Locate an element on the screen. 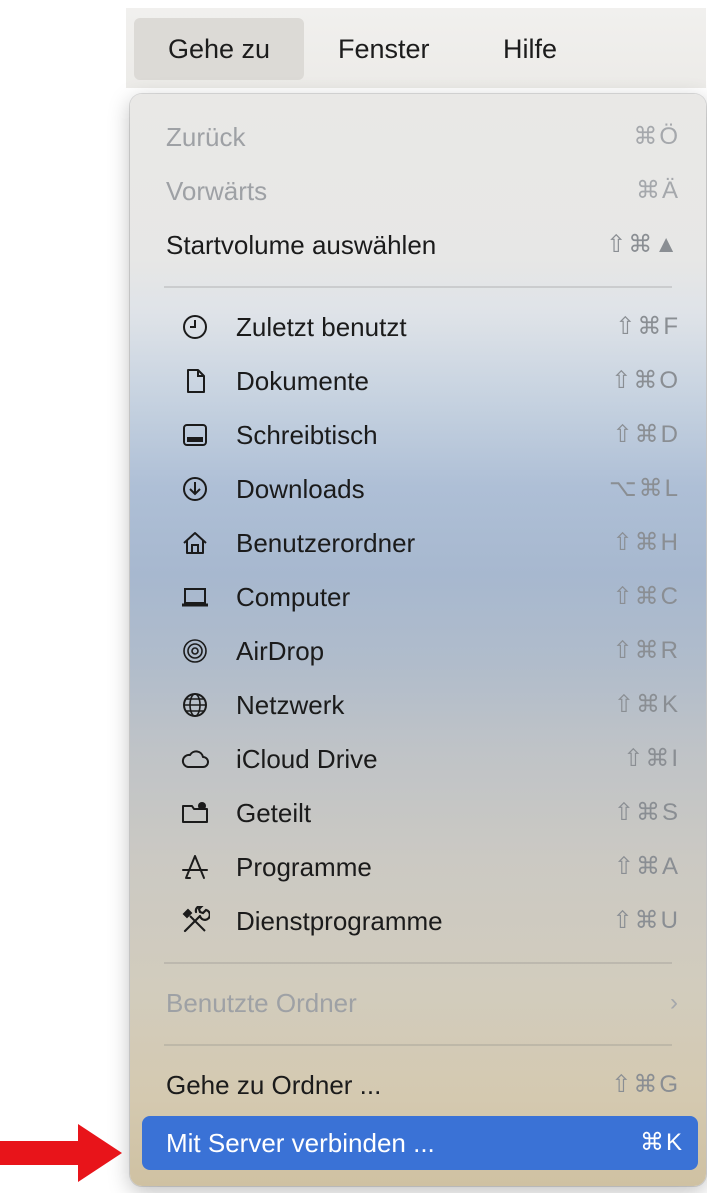 This screenshot has height=1193, width=707. menu-item-label: Computer is located at coordinates (293, 597).